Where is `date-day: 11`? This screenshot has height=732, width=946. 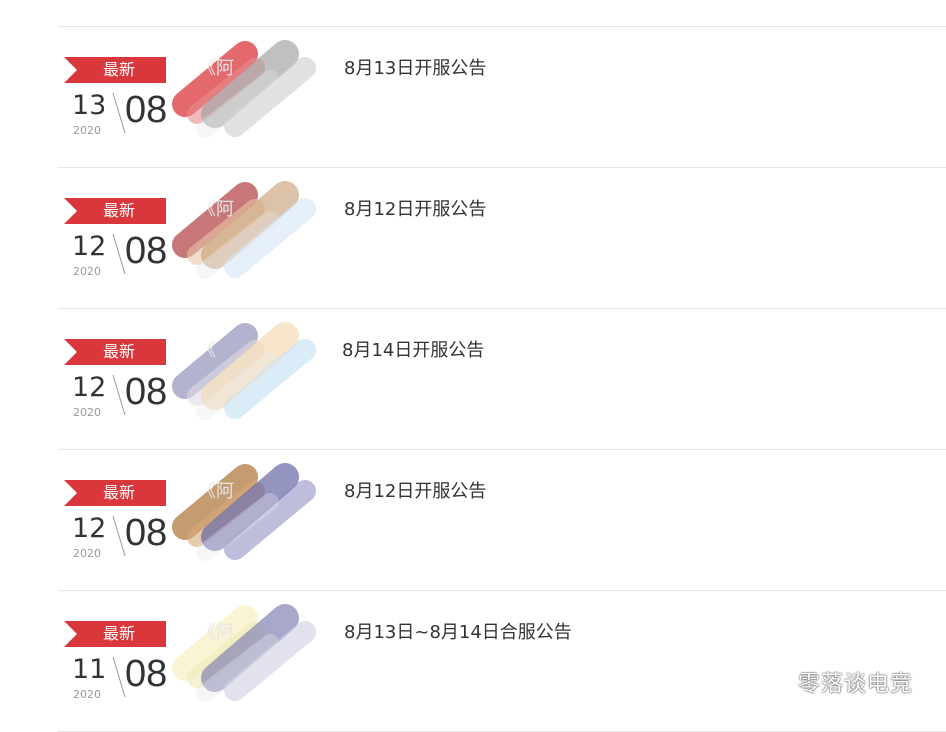 date-day: 11 is located at coordinates (89, 669).